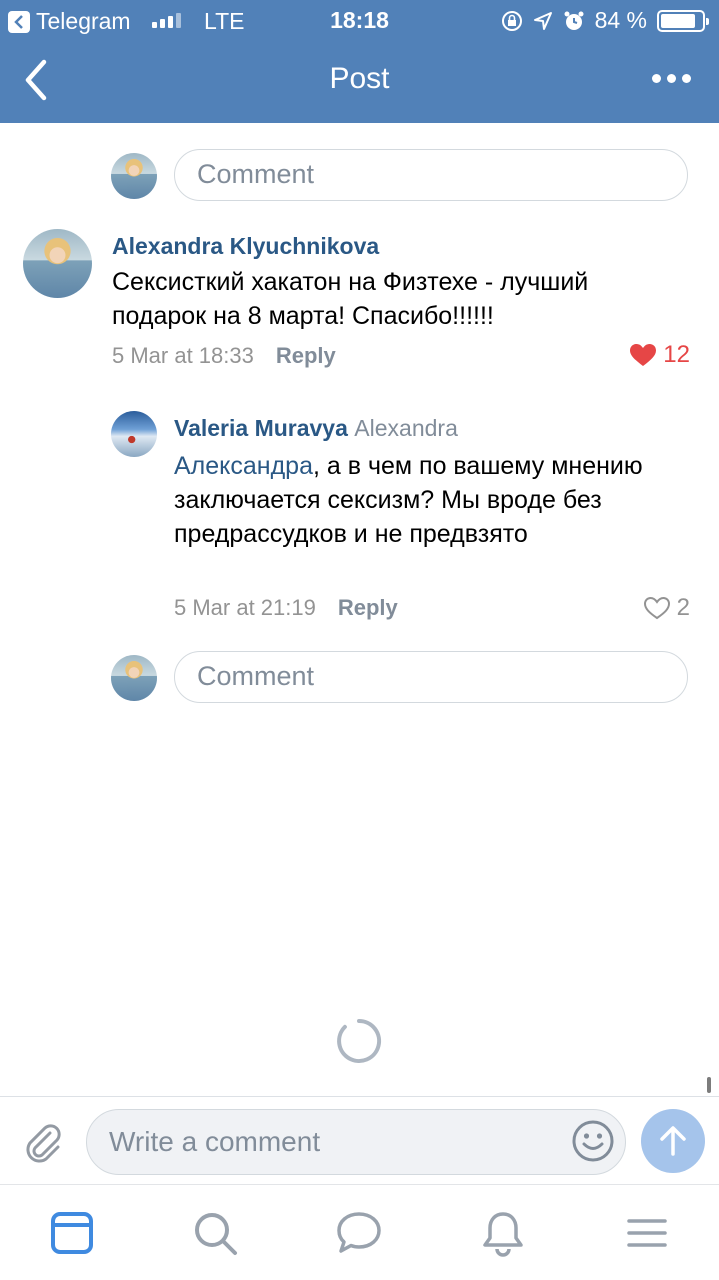  What do you see at coordinates (245, 607) in the screenshot?
I see `comment-date: 5 Mar at 21:19` at bounding box center [245, 607].